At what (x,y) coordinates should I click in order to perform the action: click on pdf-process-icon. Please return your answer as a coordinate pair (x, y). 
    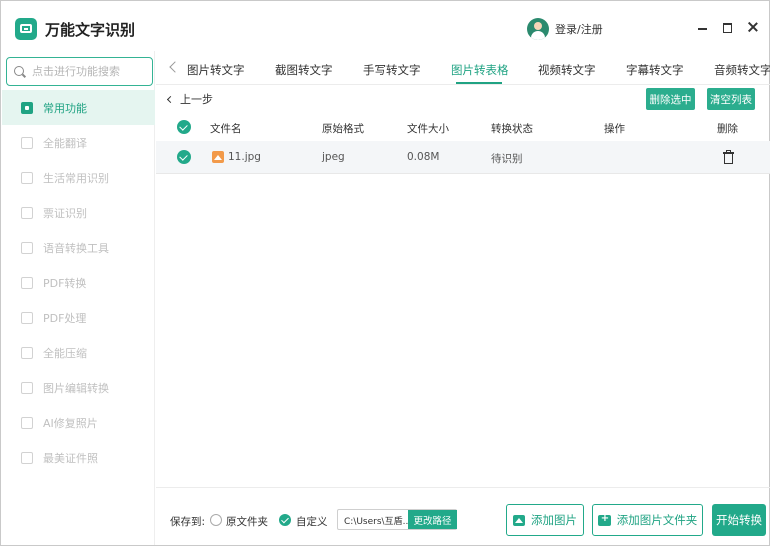
    Looking at the image, I should click on (27, 317).